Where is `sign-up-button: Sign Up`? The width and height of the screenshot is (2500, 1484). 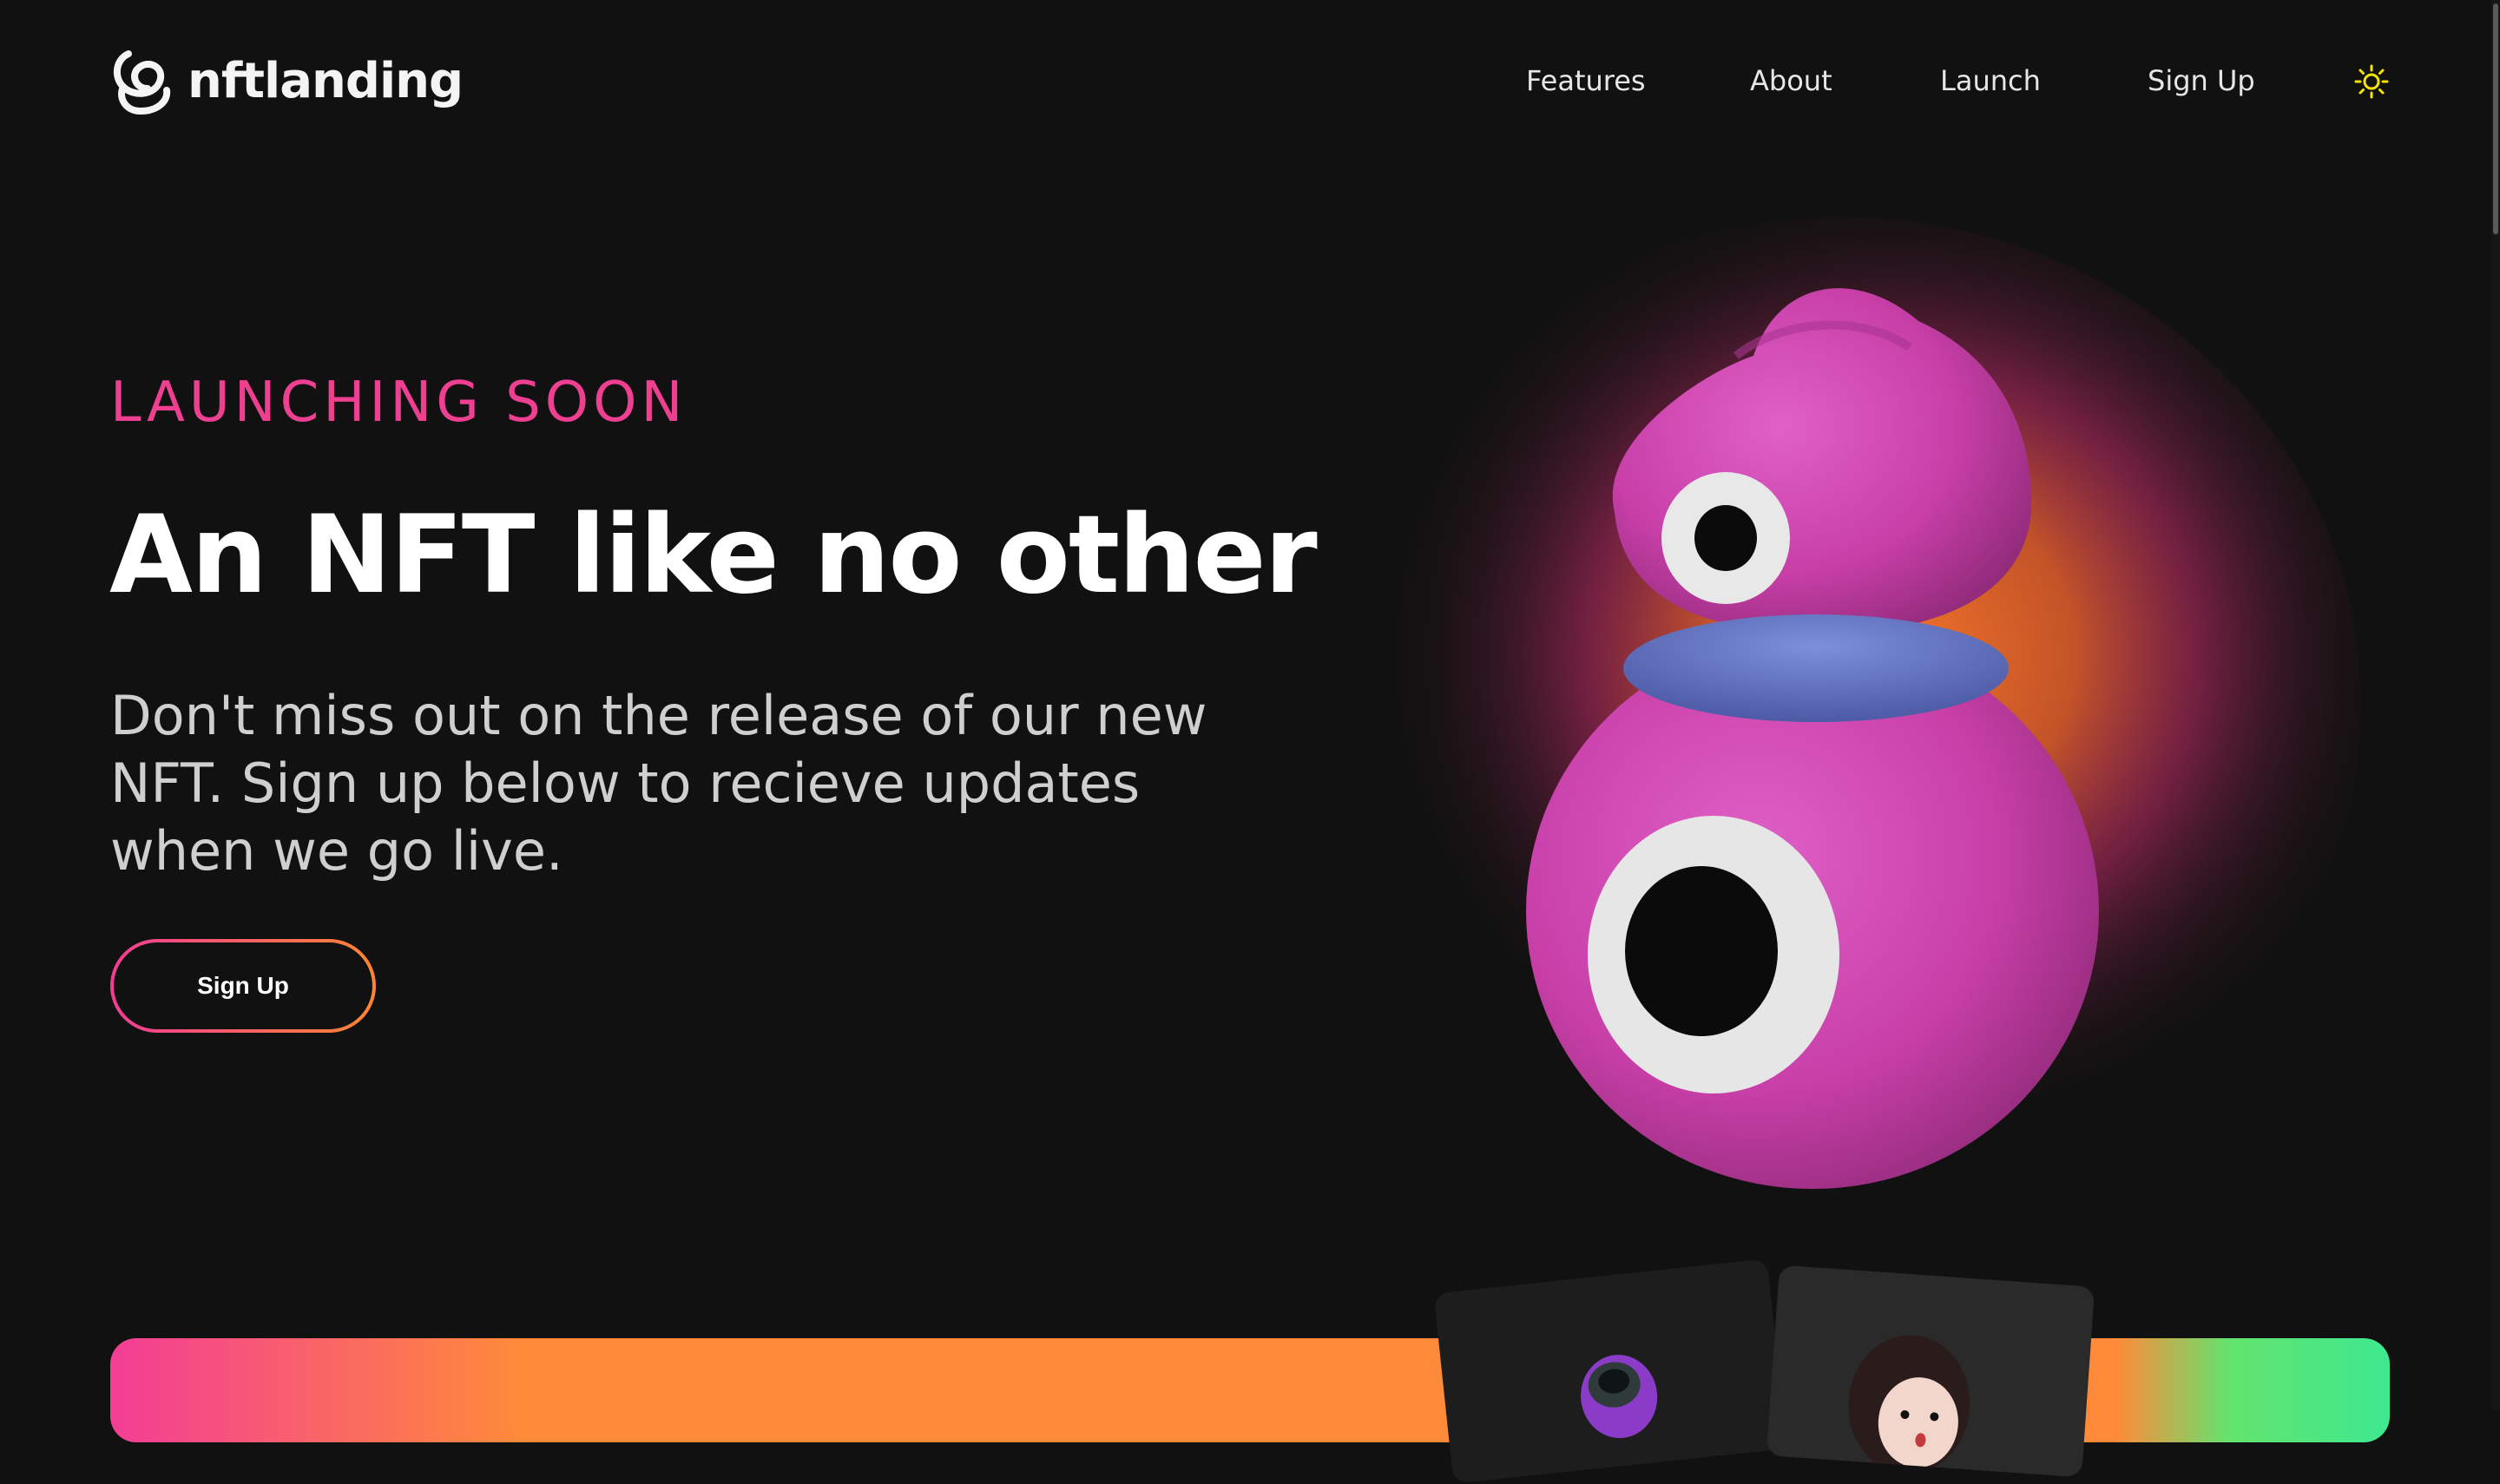
sign-up-button: Sign Up is located at coordinates (243, 986).